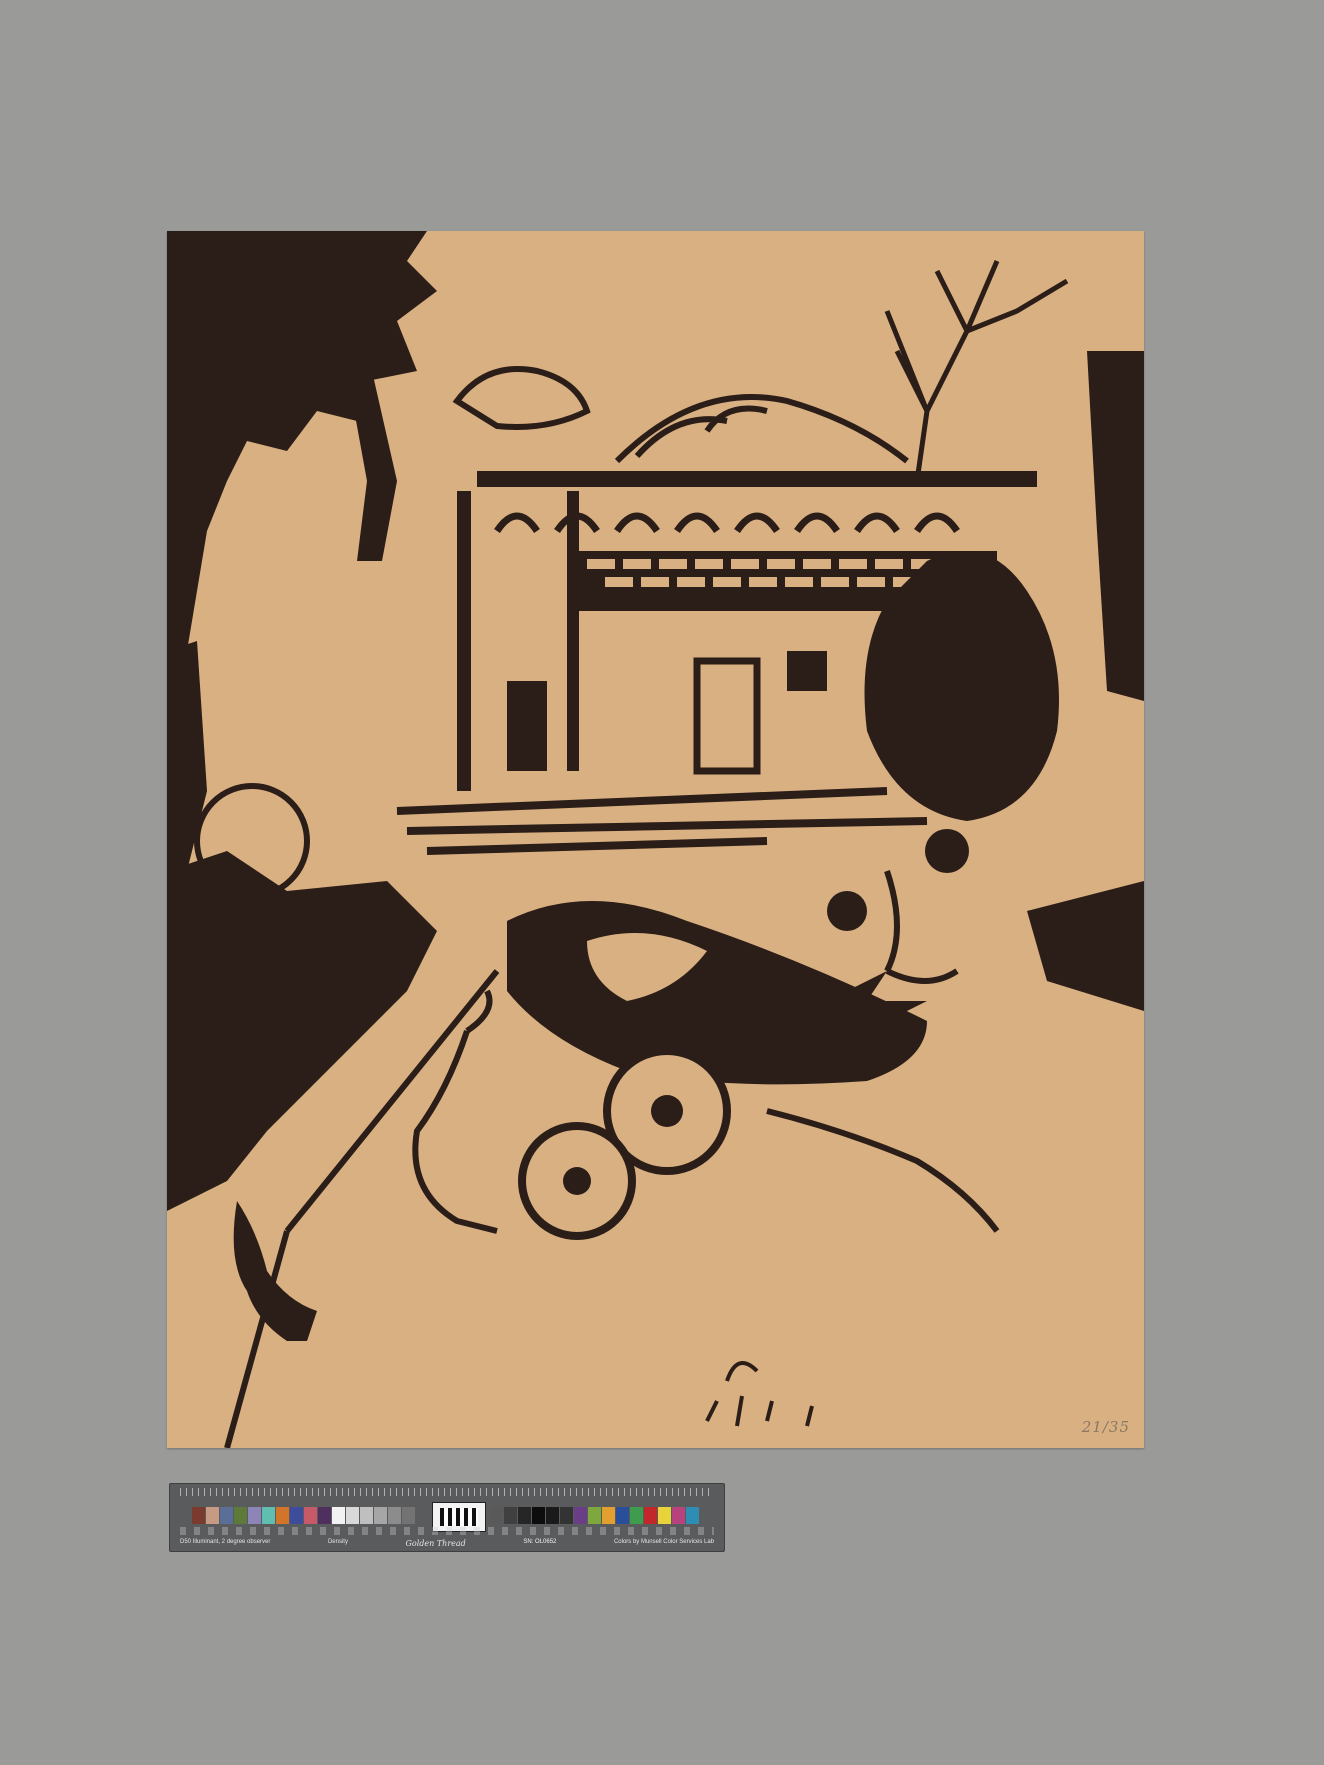 The height and width of the screenshot is (1765, 1324). I want to click on right-wall, so click(1115, 526).